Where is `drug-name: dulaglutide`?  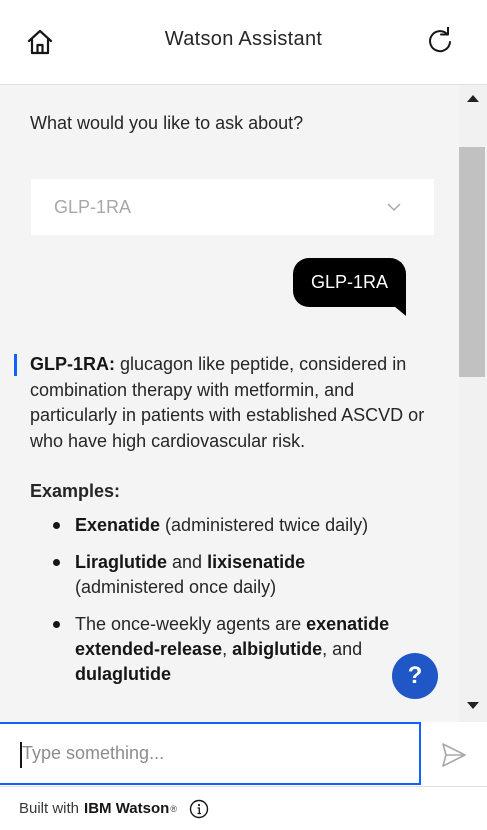
drug-name: dulaglutide is located at coordinates (123, 674).